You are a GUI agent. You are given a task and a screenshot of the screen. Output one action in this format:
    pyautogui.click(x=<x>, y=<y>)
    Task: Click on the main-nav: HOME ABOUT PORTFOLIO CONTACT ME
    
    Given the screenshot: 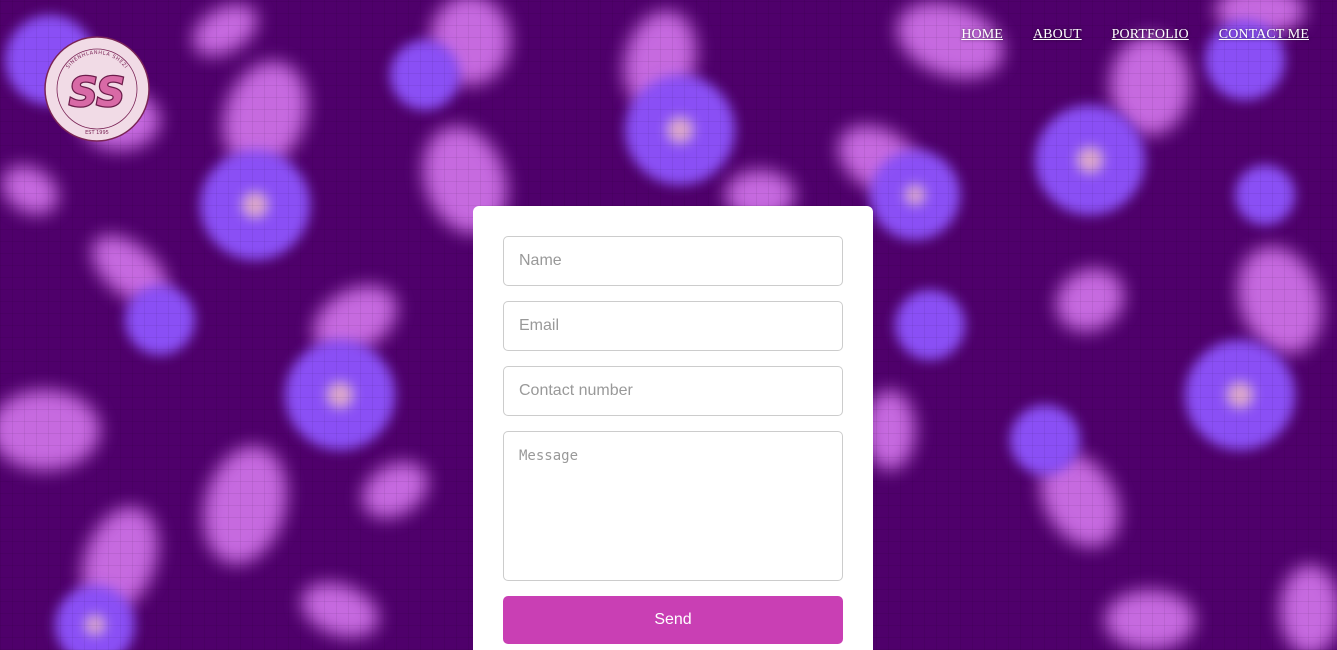 What is the action you would take?
    pyautogui.click(x=1135, y=35)
    